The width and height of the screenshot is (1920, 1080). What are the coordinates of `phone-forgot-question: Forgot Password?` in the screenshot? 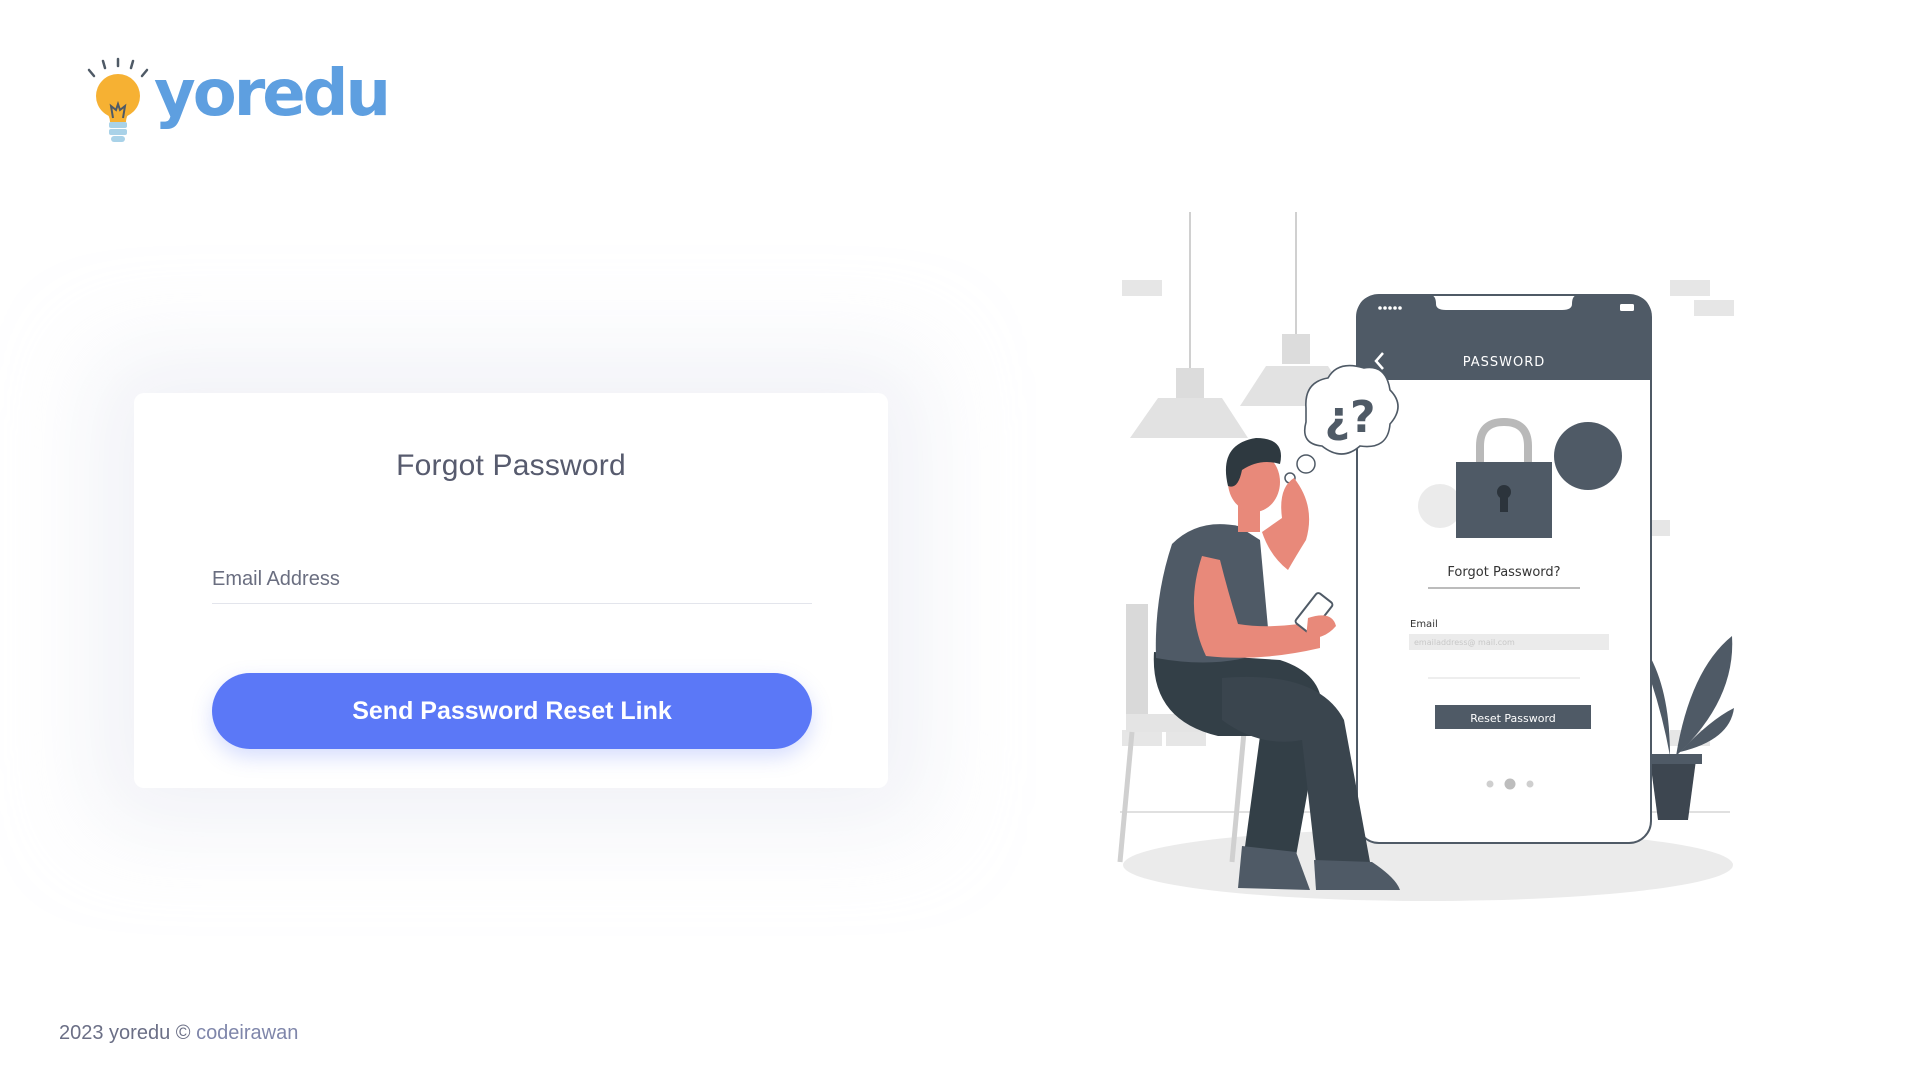 It's located at (1503, 572).